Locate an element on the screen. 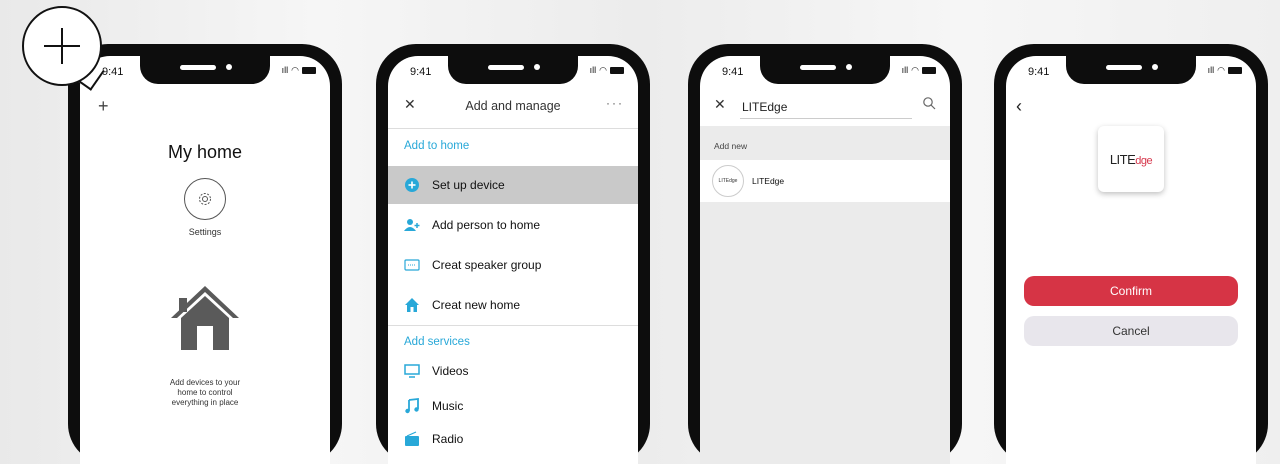 The width and height of the screenshot is (1280, 464). page-title: Add and manage is located at coordinates (513, 106).